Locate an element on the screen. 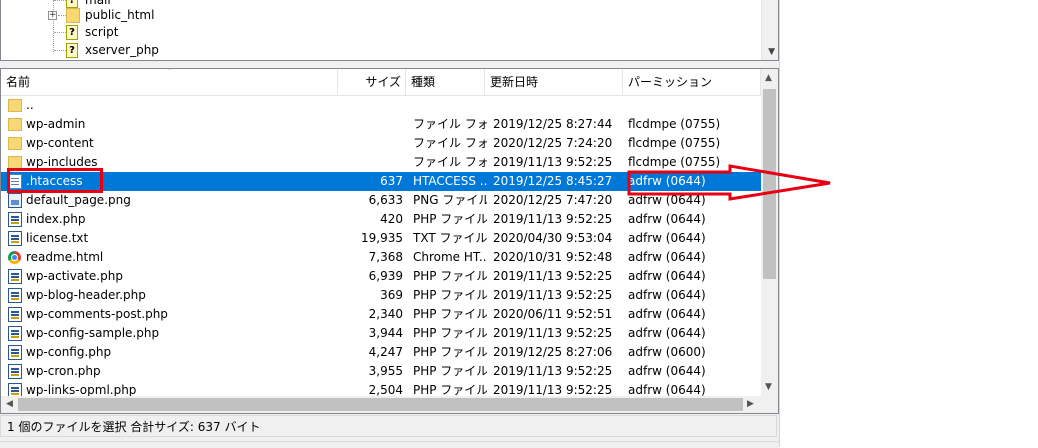 The width and height of the screenshot is (1038, 448). list-horizontal-scrollbar: ◀ ▶ is located at coordinates (381, 404).